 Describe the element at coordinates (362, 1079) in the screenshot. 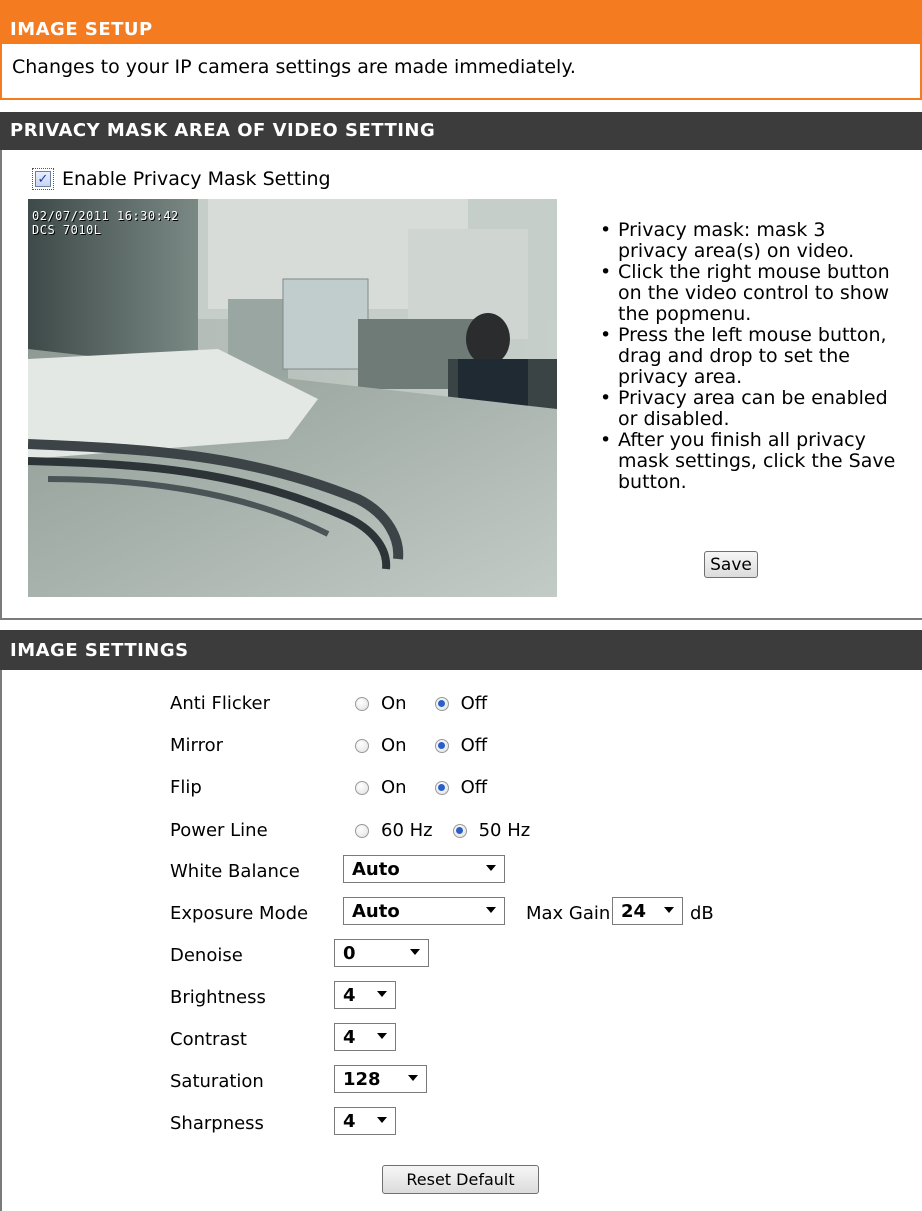

I see `saturation-value: 128` at that location.